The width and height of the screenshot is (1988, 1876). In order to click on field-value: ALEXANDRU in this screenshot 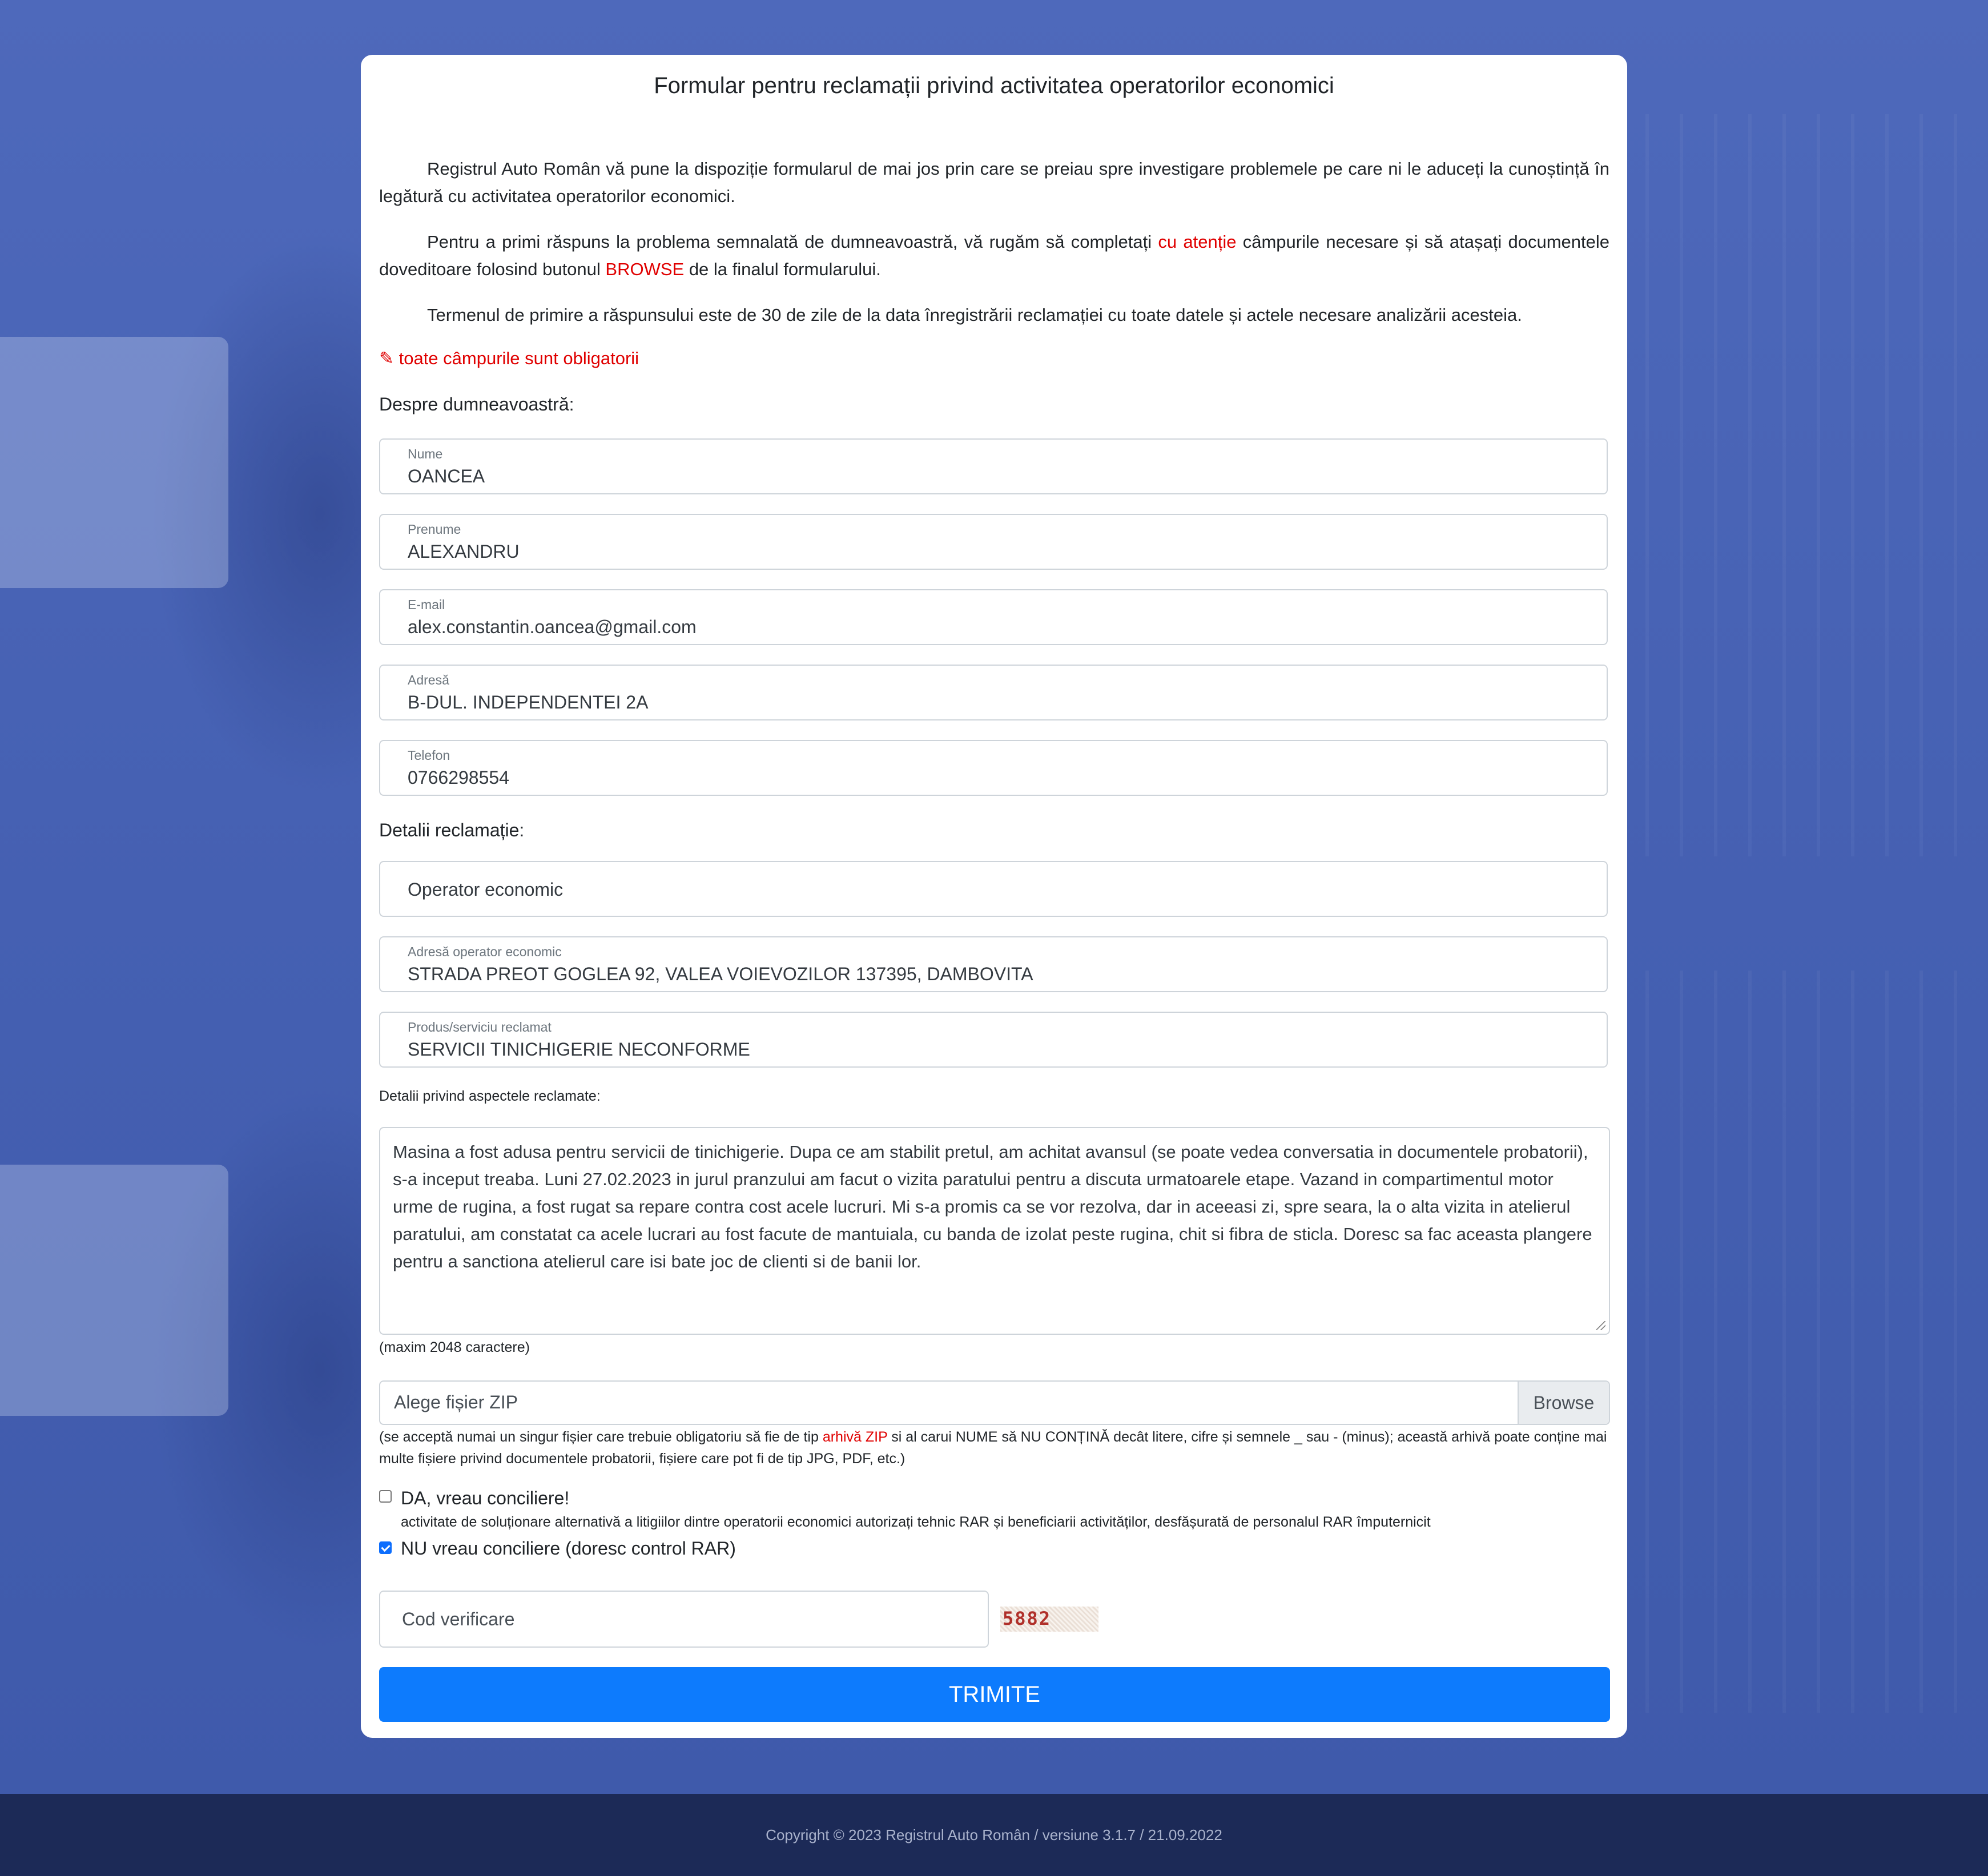, I will do `click(464, 551)`.